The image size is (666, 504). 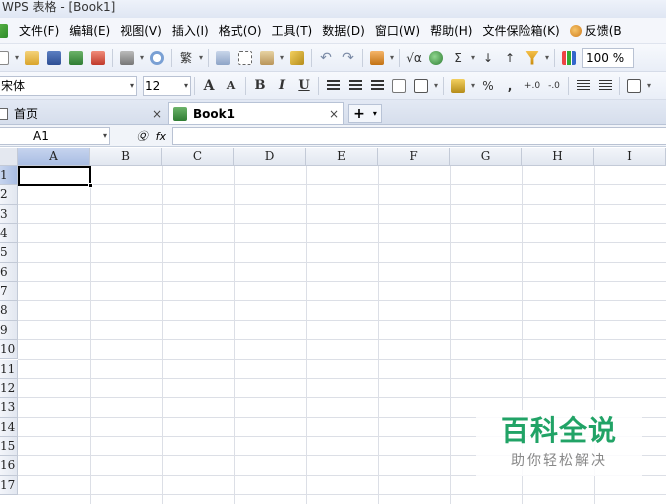 I want to click on insert-function-fx-button: fx, so click(x=161, y=136).